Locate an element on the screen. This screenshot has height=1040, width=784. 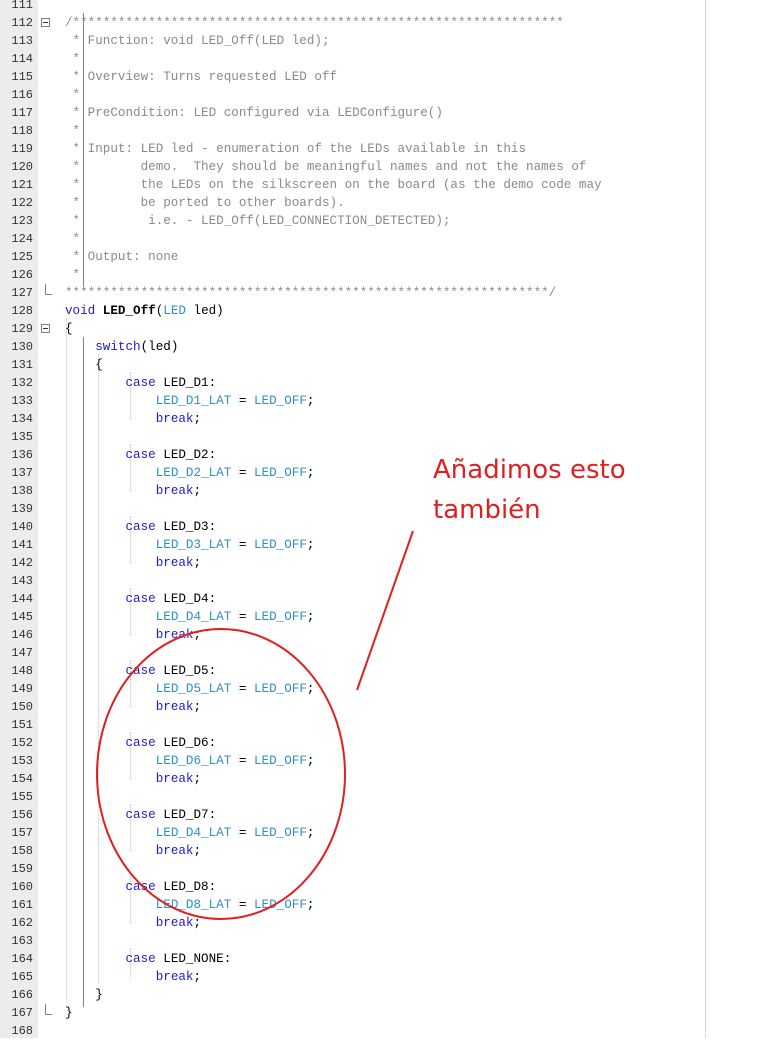
code-line: 124 * is located at coordinates (353, 239).